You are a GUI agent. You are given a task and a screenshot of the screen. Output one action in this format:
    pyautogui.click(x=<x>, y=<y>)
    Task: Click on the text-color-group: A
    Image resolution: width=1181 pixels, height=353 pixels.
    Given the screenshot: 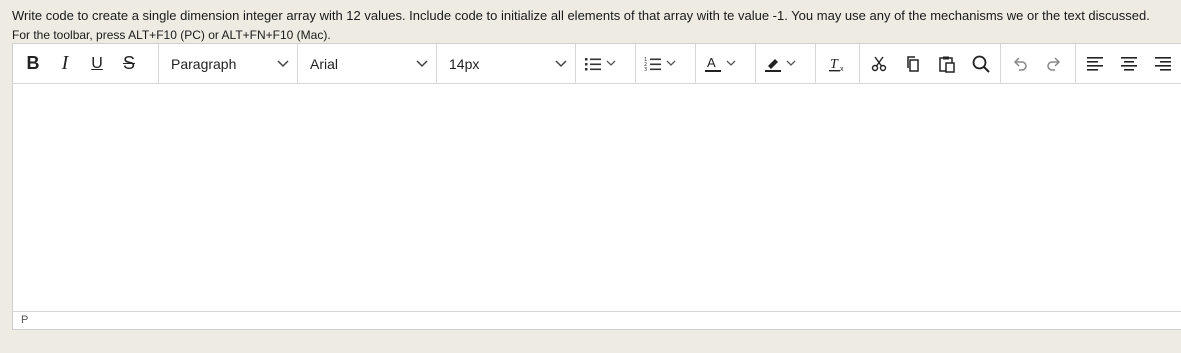 What is the action you would take?
    pyautogui.click(x=726, y=63)
    